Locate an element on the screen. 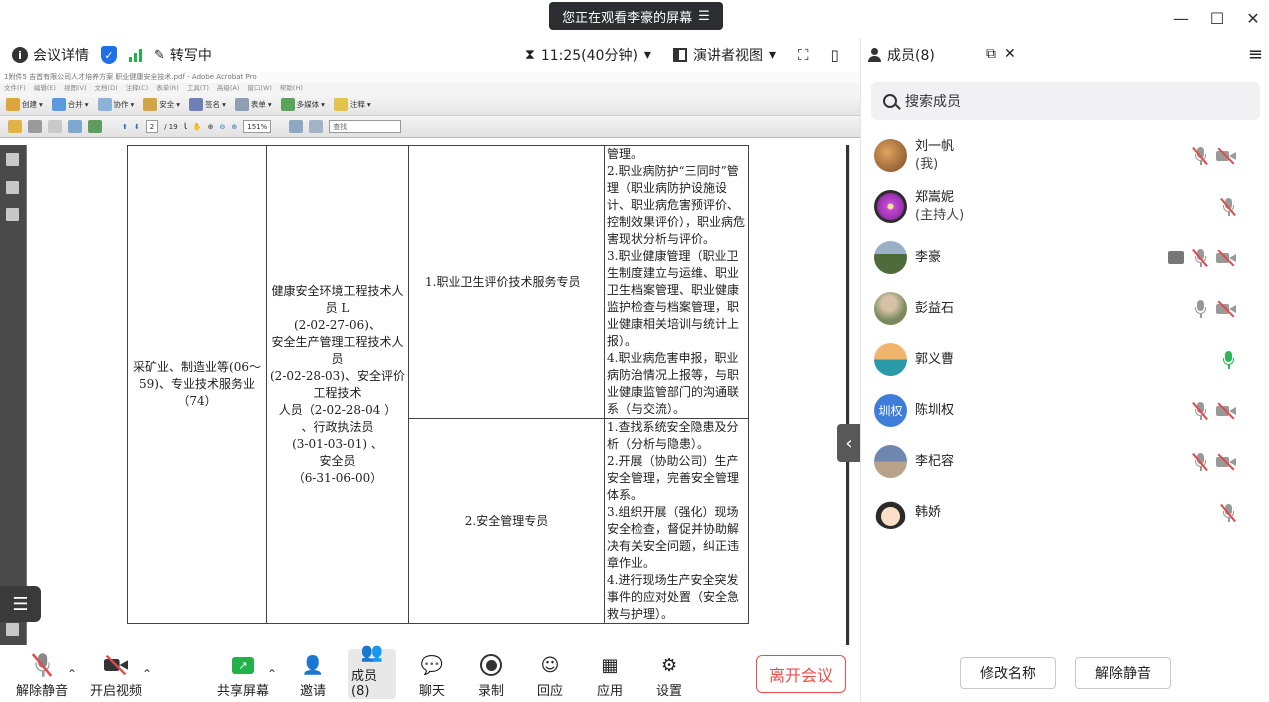 The height and width of the screenshot is (702, 1269). fullscreen-icon: ⛶ is located at coordinates (803, 55).